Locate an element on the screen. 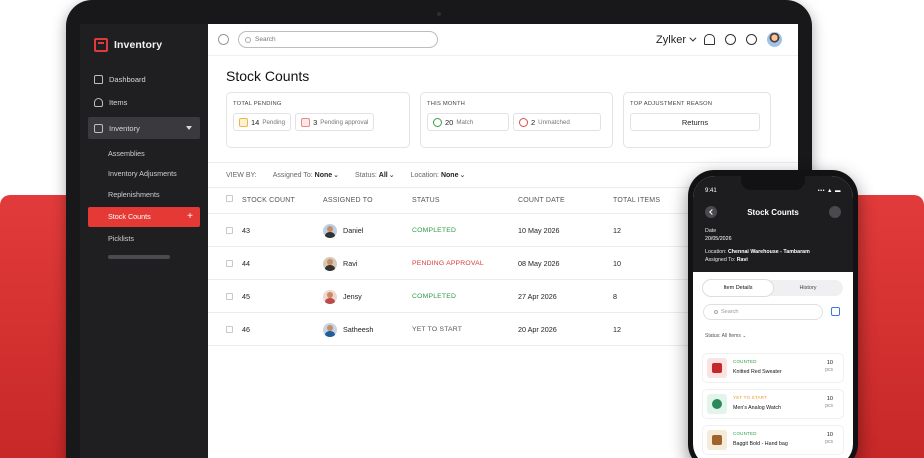 This screenshot has width=924, height=458. status-filter: Status: All Items ⌄ is located at coordinates (725, 336).